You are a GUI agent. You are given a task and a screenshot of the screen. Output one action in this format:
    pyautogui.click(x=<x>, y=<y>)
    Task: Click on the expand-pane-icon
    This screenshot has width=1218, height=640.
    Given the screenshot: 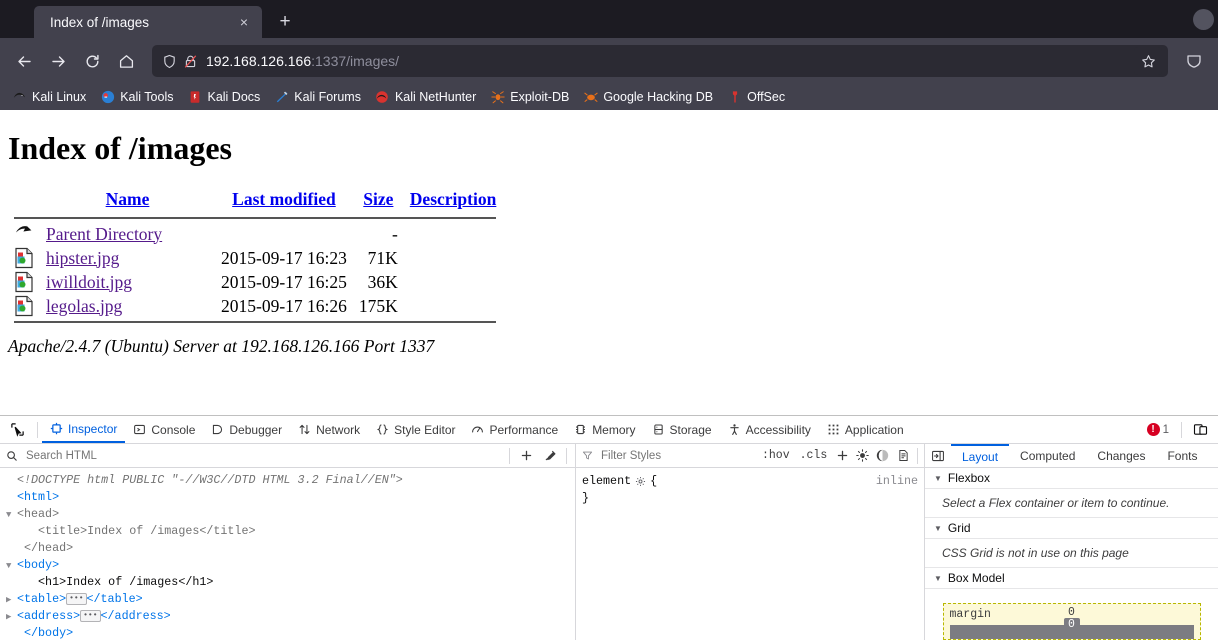 What is the action you would take?
    pyautogui.click(x=938, y=455)
    